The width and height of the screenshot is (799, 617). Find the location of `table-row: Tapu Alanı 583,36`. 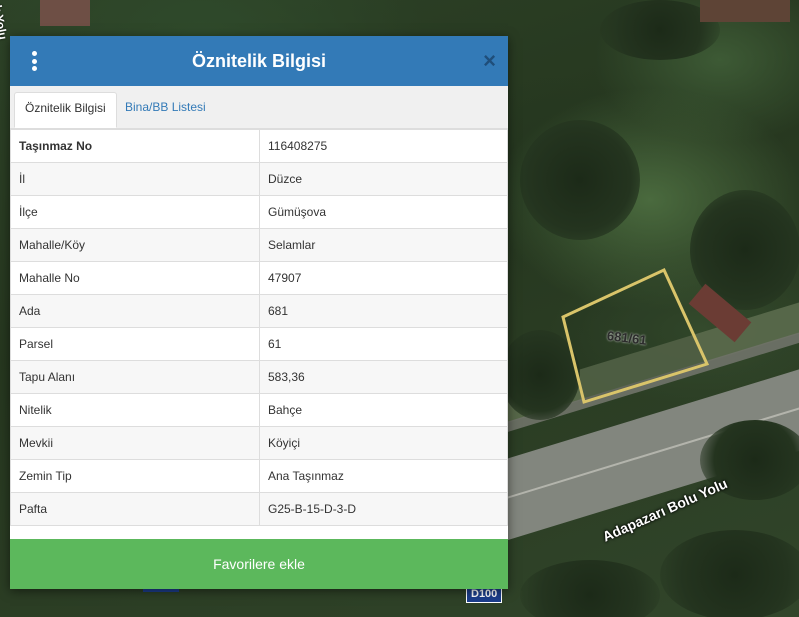

table-row: Tapu Alanı 583,36 is located at coordinates (259, 377).